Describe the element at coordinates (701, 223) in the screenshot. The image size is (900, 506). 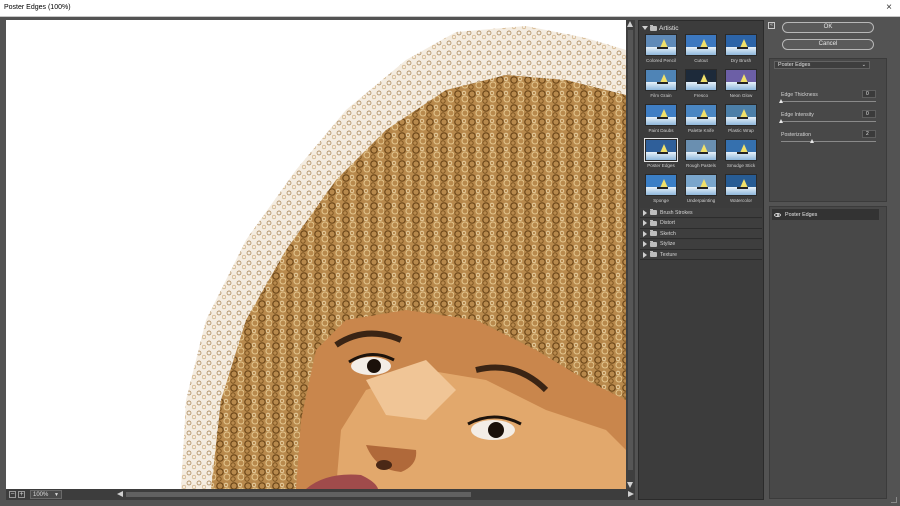
I see `category-row: Distort` at that location.